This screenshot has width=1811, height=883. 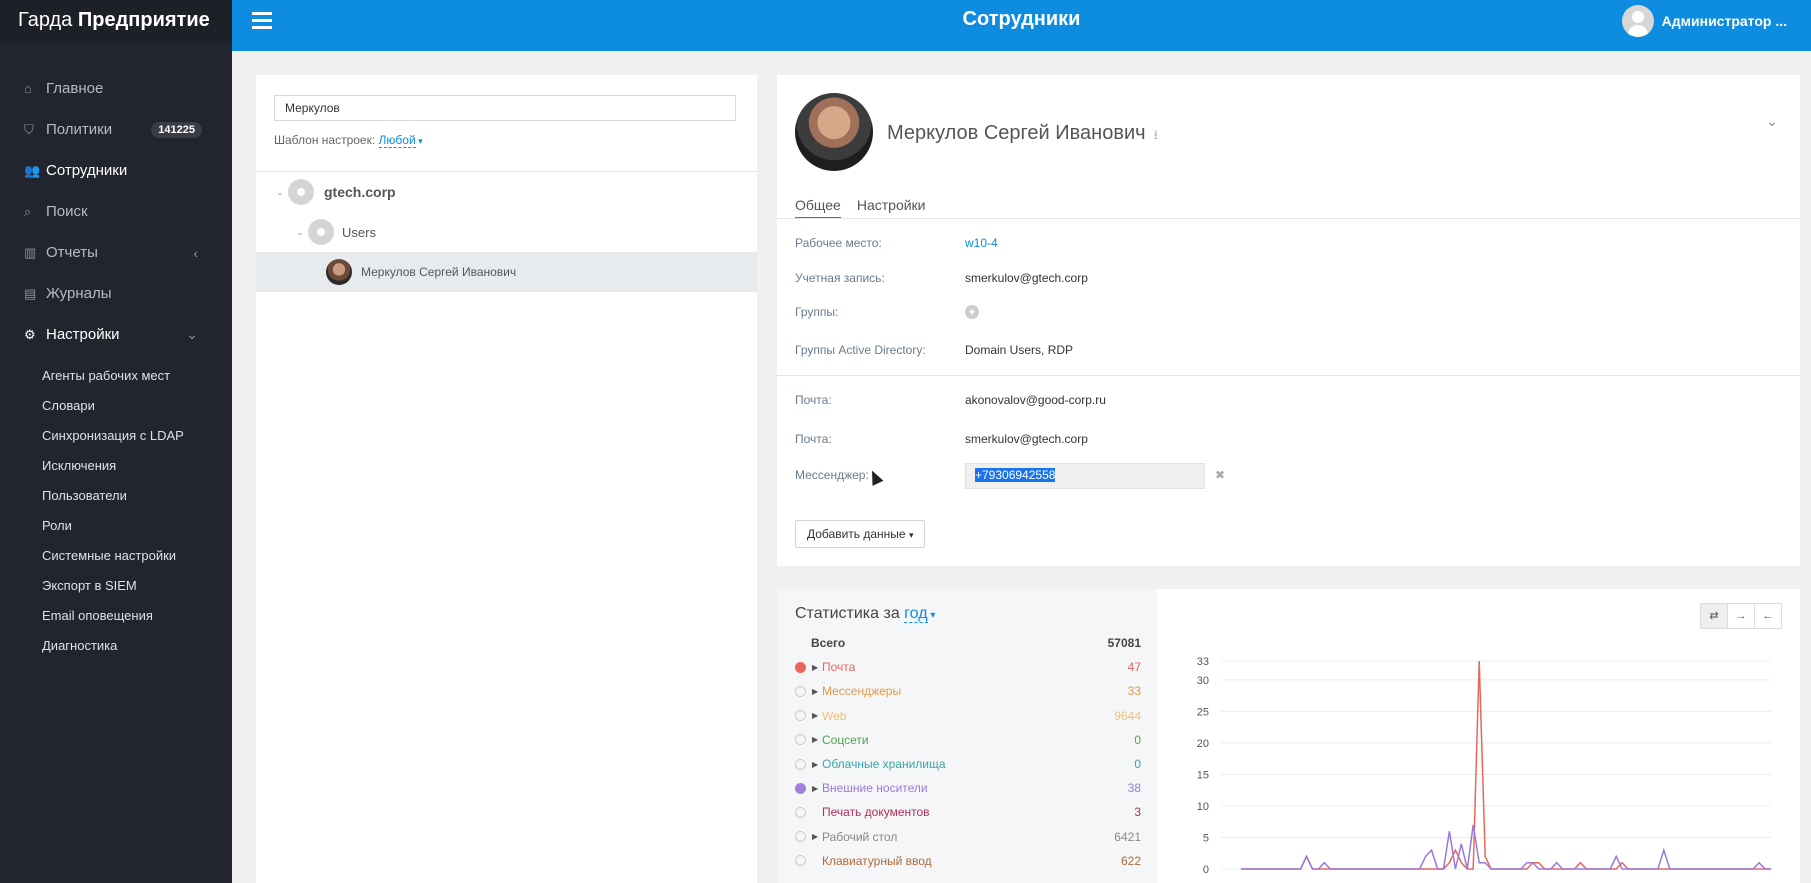 I want to click on y-tick-label: 33, so click(x=1203, y=662).